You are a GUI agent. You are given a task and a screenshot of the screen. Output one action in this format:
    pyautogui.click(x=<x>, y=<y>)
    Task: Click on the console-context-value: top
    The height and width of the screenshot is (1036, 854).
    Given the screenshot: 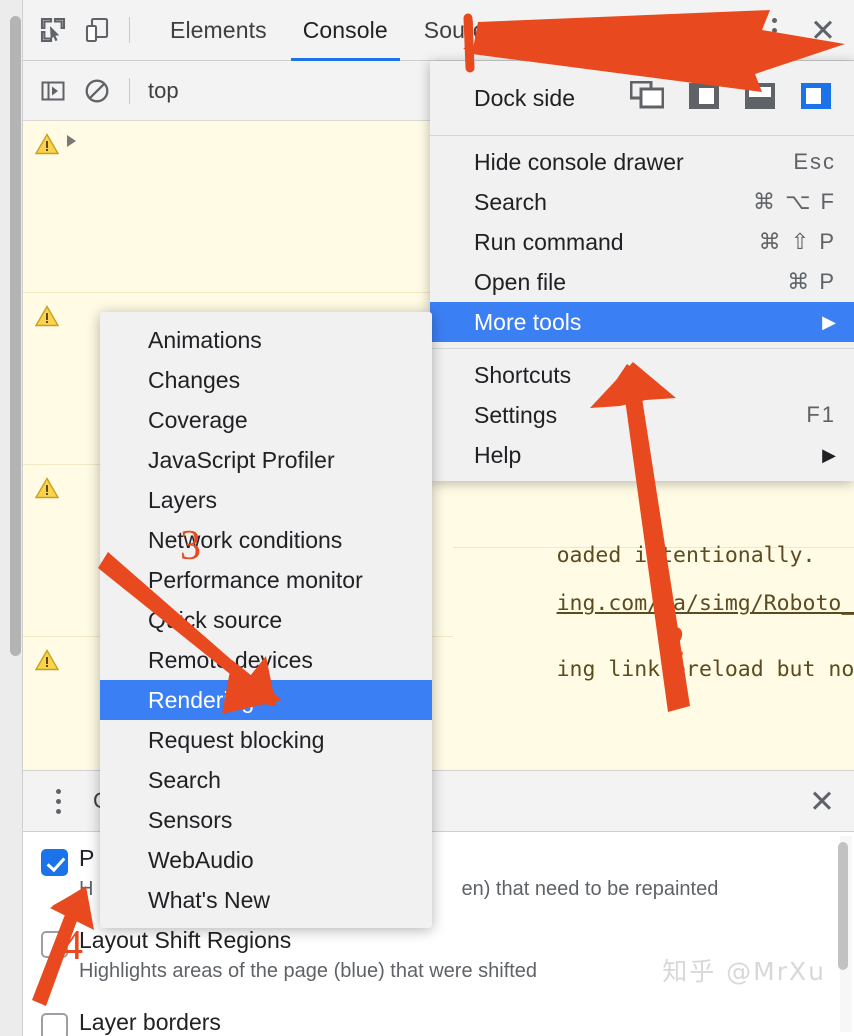 What is the action you would take?
    pyautogui.click(x=163, y=90)
    